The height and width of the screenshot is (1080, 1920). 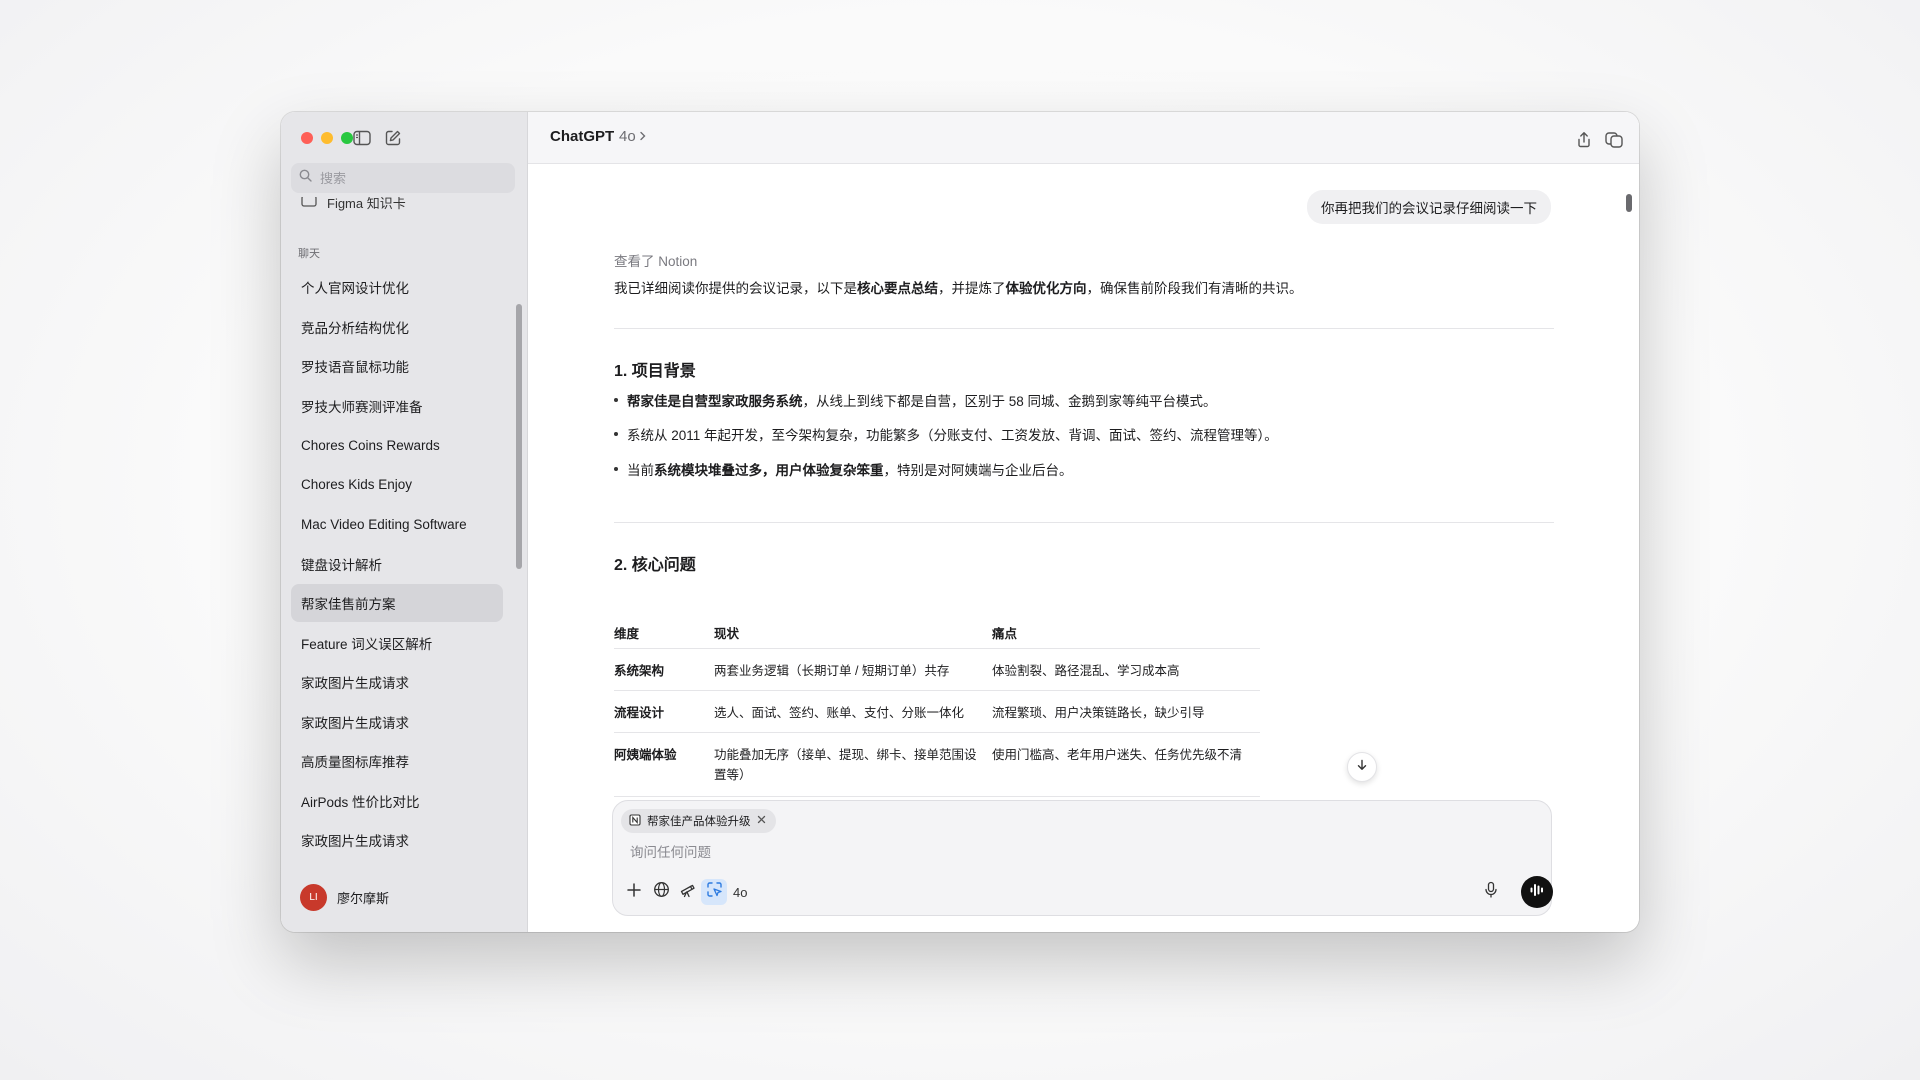 What do you see at coordinates (397, 327) in the screenshot?
I see `sidebar-chat-item: 竞品分析结构优化` at bounding box center [397, 327].